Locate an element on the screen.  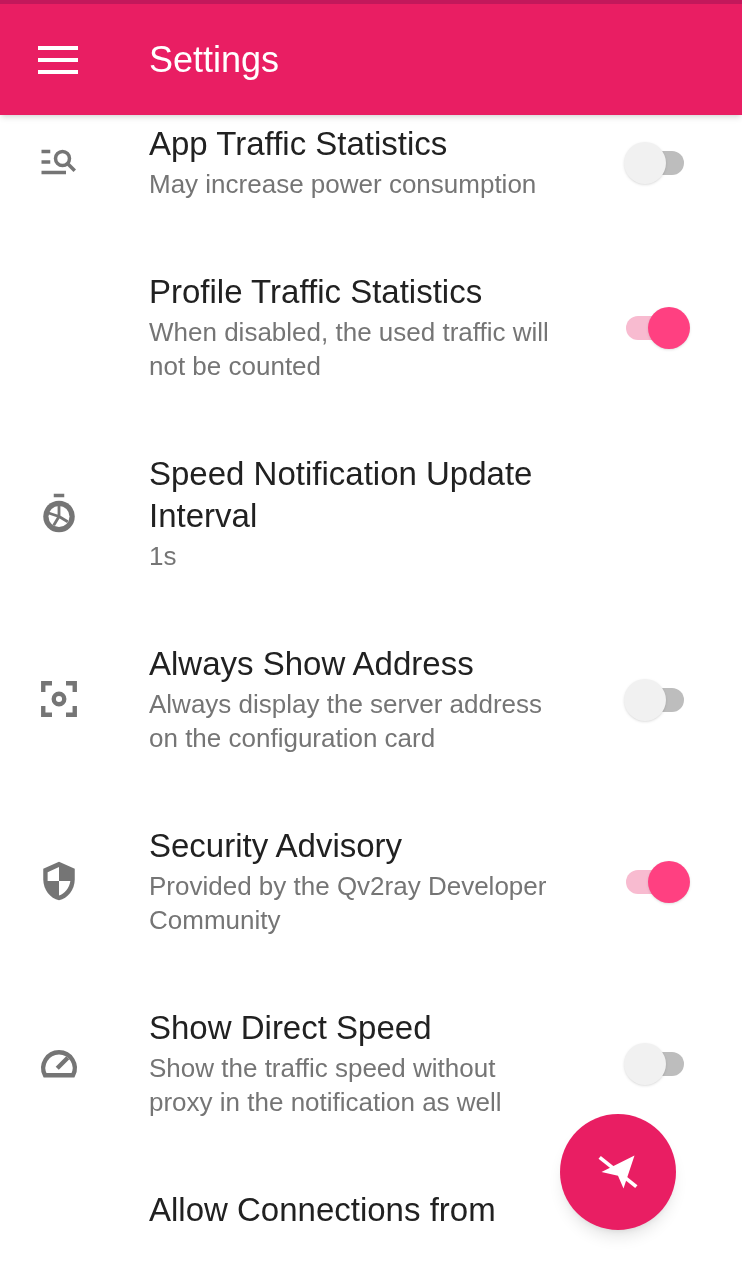
setting-summary: Always display the server address on the configuration card is located at coordinates (346, 721).